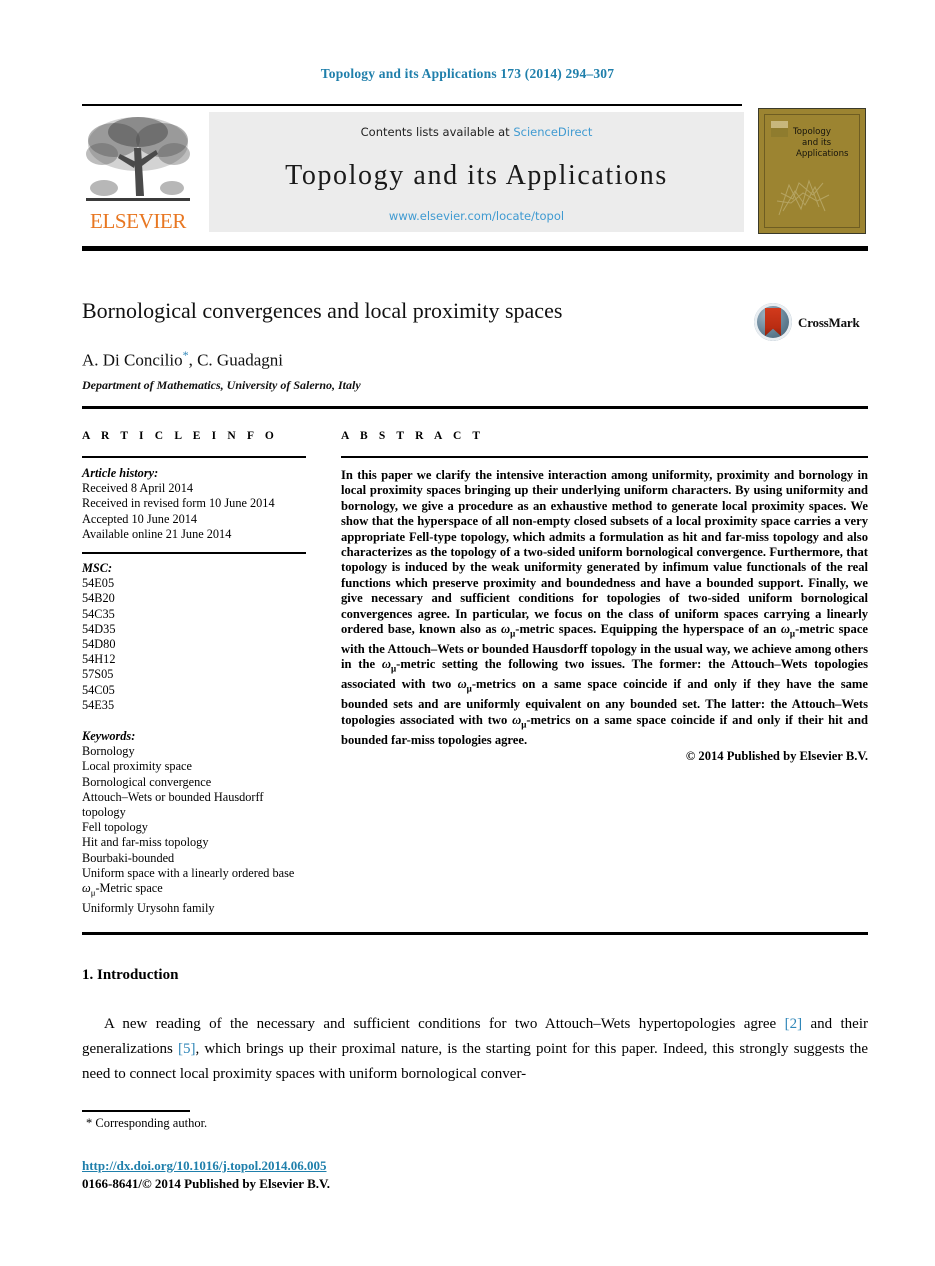 Image resolution: width=935 pixels, height=1266 pixels. I want to click on msc-code: 54B20, so click(98, 598).